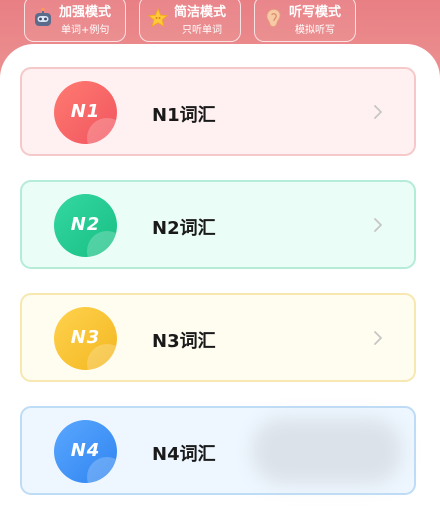  What do you see at coordinates (184, 115) in the screenshot?
I see `level-label: N1词汇` at bounding box center [184, 115].